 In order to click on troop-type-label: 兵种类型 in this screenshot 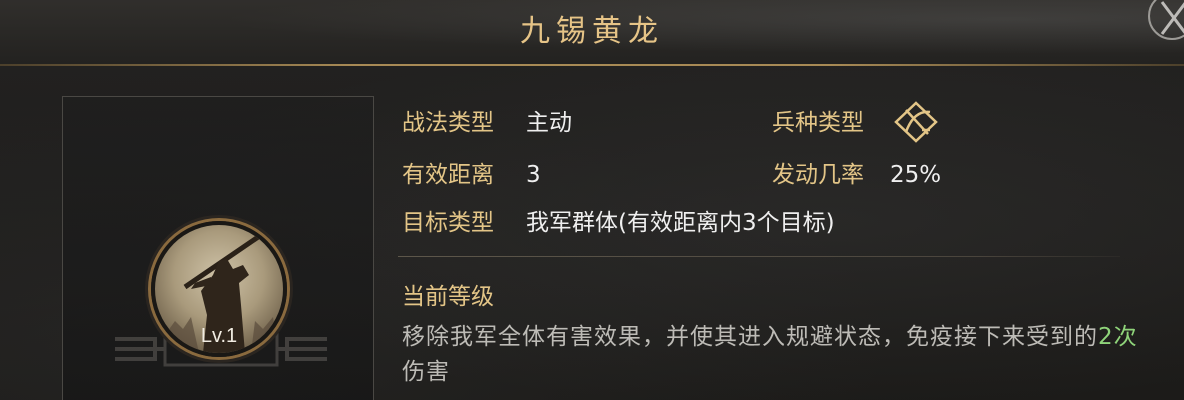, I will do `click(818, 123)`.